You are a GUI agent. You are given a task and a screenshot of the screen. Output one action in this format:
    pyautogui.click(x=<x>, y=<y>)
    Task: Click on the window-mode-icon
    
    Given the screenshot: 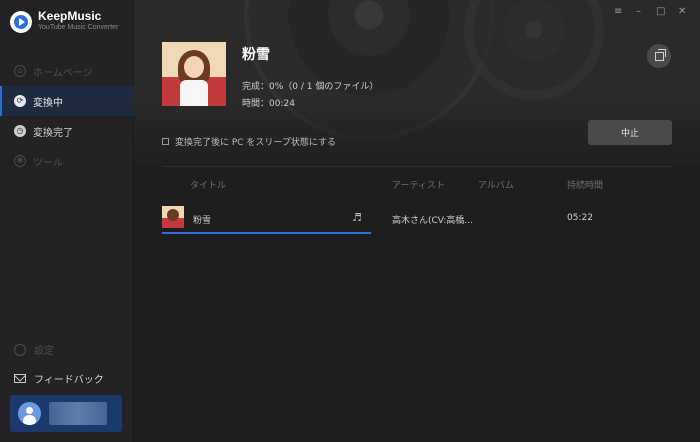 What is the action you would take?
    pyautogui.click(x=660, y=54)
    